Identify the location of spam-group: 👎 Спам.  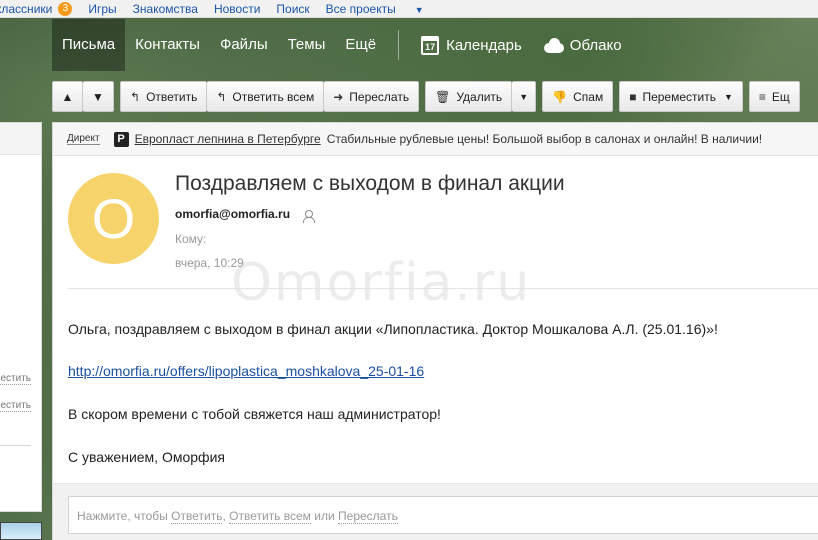
(578, 96).